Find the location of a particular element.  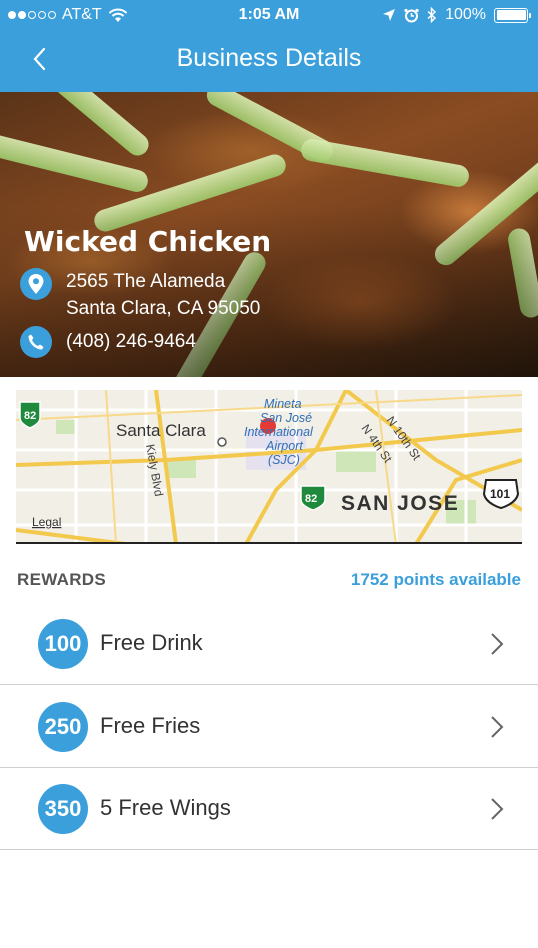

rewards-label: REWARDS is located at coordinates (61, 579).